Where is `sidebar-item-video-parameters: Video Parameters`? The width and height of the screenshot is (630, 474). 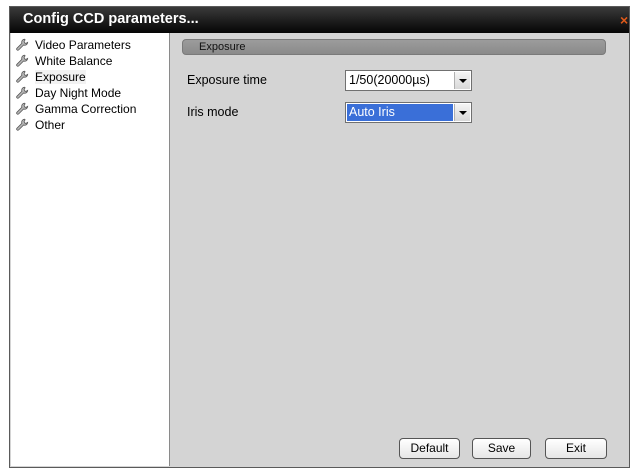
sidebar-item-video-parameters: Video Parameters is located at coordinates (90, 45).